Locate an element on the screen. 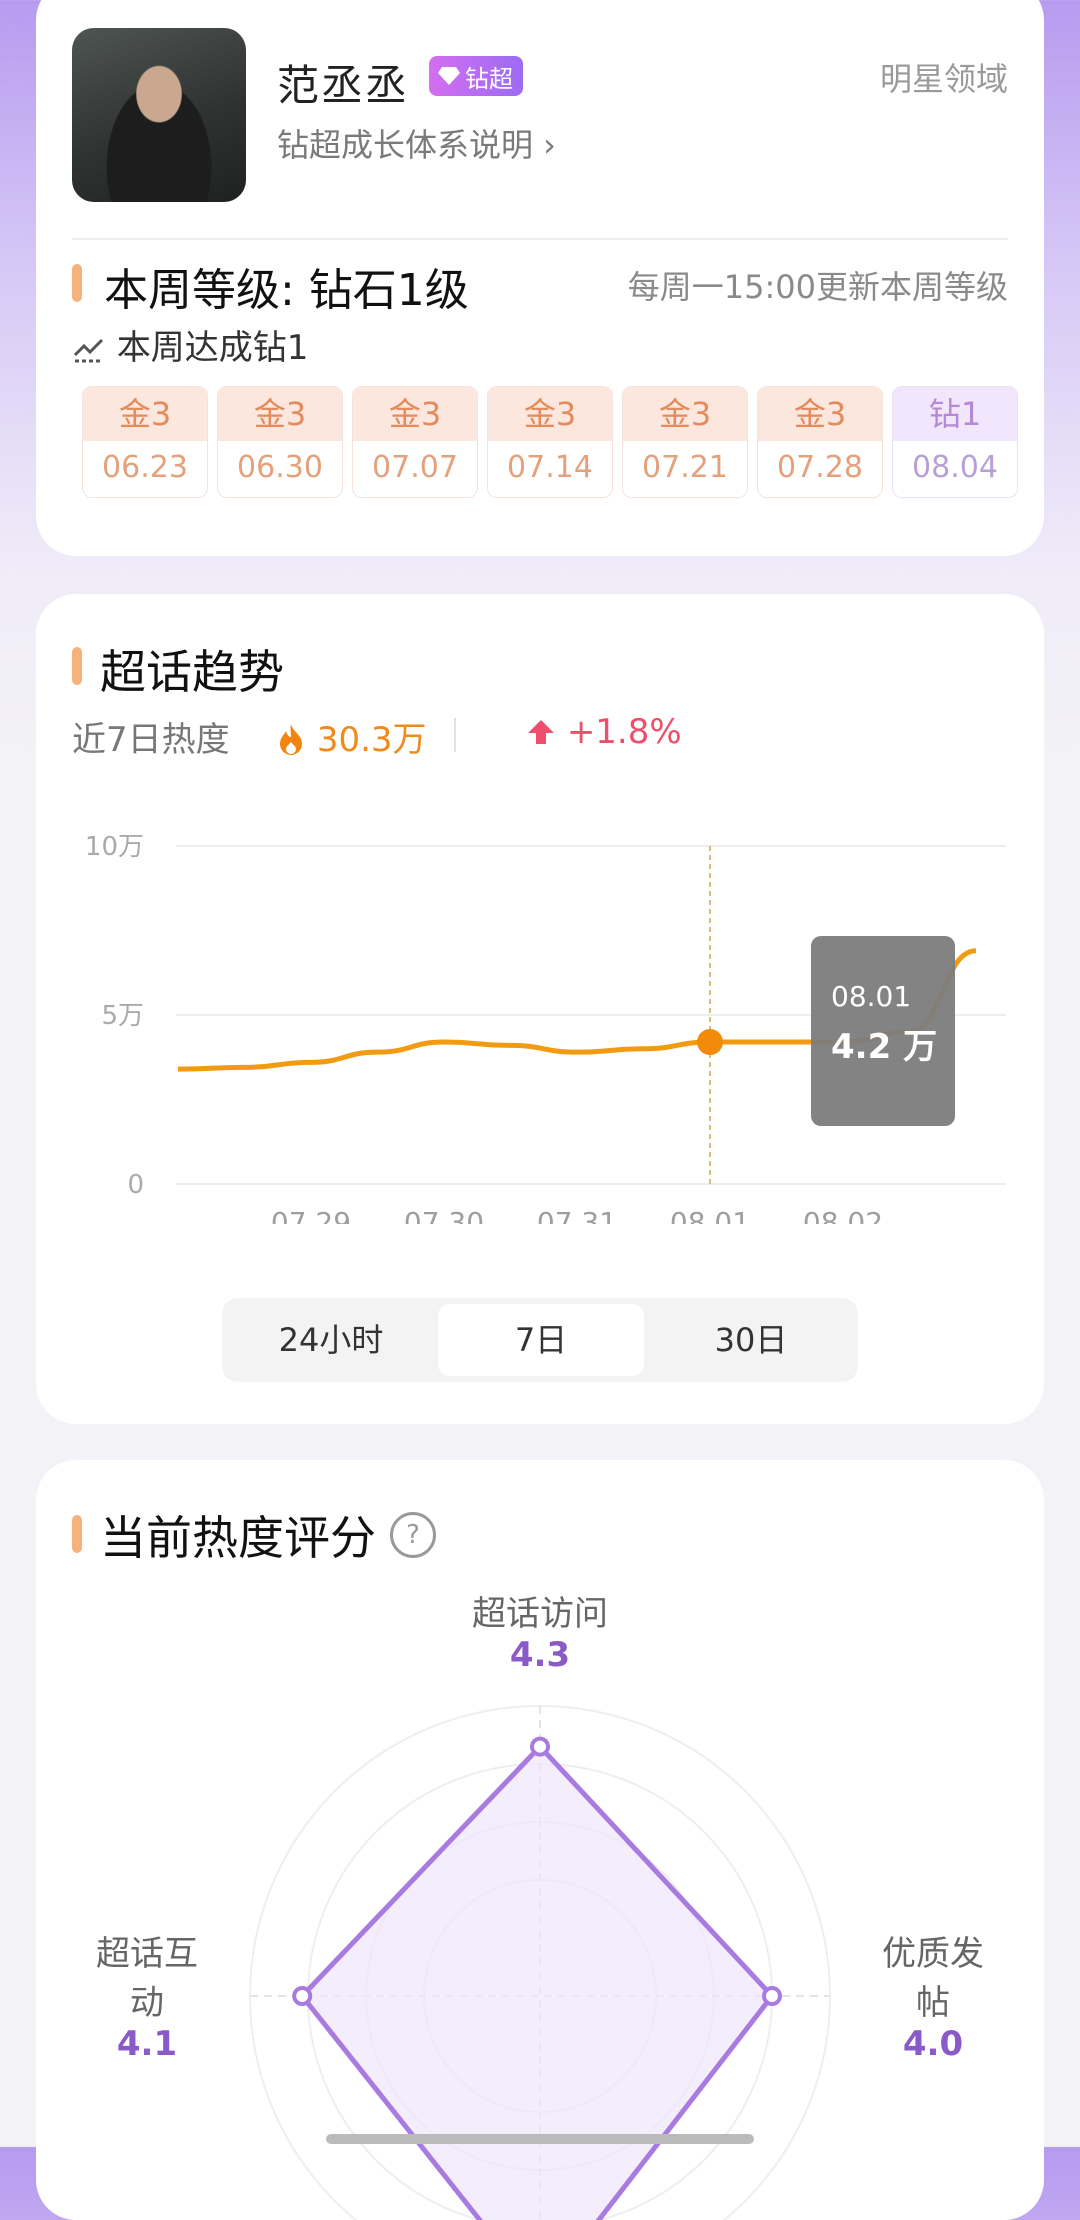  score-radar-chart is located at coordinates (540, 1962).